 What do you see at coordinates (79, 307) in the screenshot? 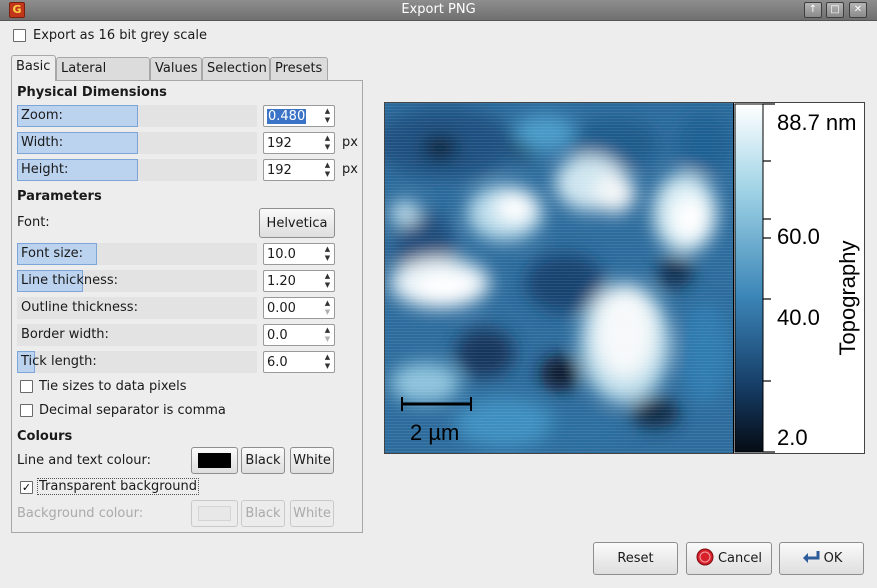
I see `outline-thickness-label: Outline thickness:` at bounding box center [79, 307].